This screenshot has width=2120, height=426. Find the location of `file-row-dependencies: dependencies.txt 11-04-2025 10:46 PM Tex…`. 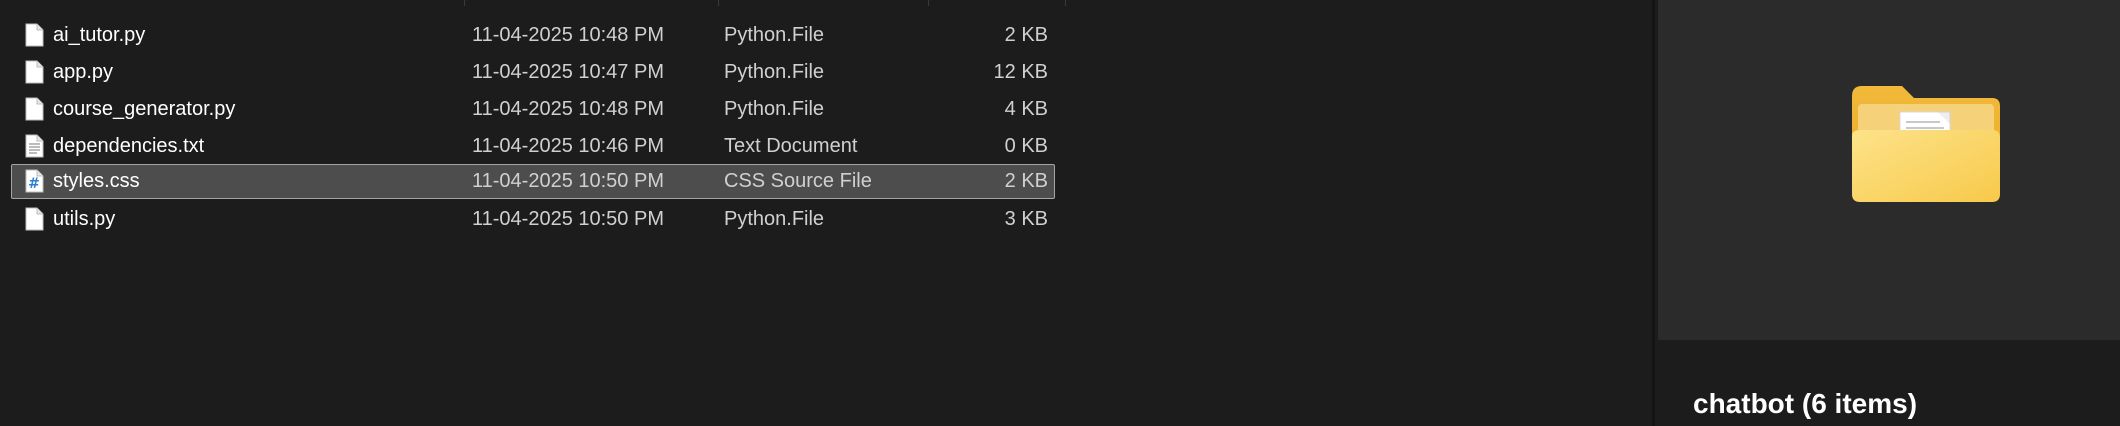

file-row-dependencies: dependencies.txt 11-04-2025 10:46 PM Tex… is located at coordinates (533, 146).